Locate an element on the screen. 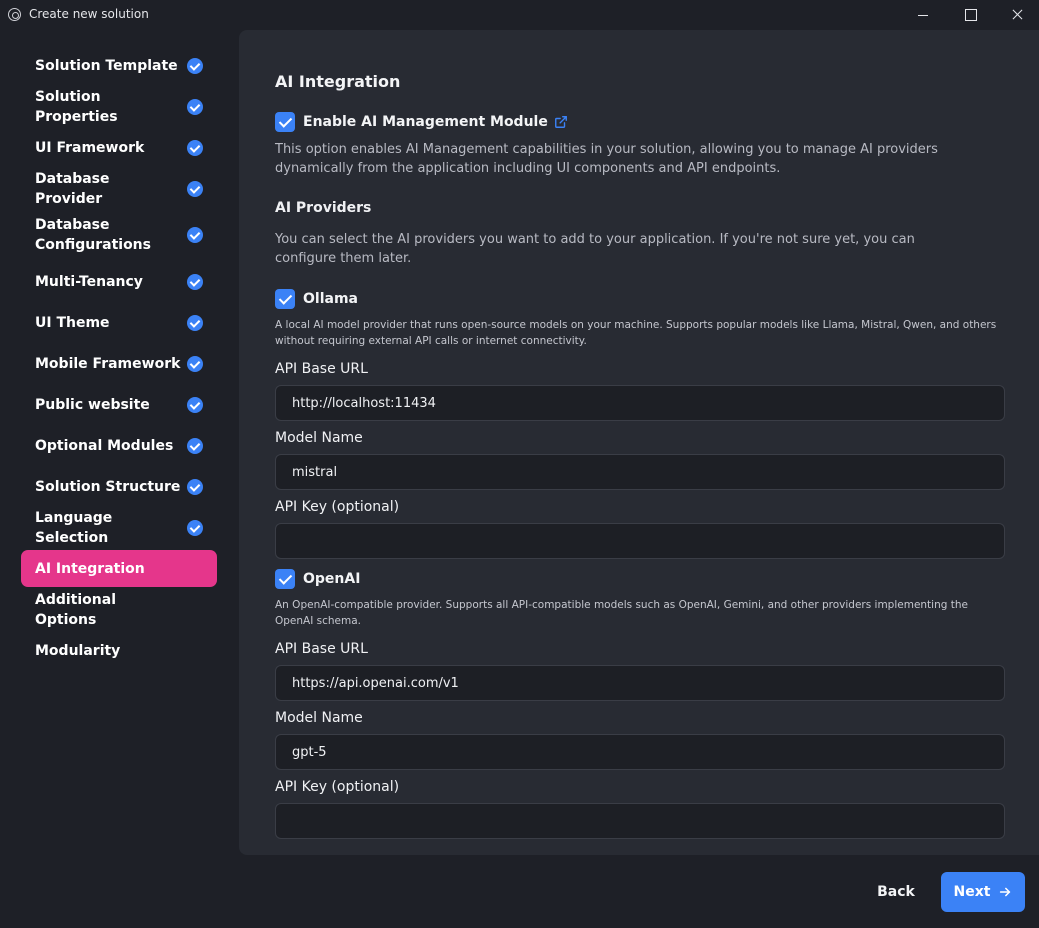 Image resolution: width=1039 pixels, height=928 pixels. sidebar-item-solution-structure: Solution Structure is located at coordinates (119, 486).